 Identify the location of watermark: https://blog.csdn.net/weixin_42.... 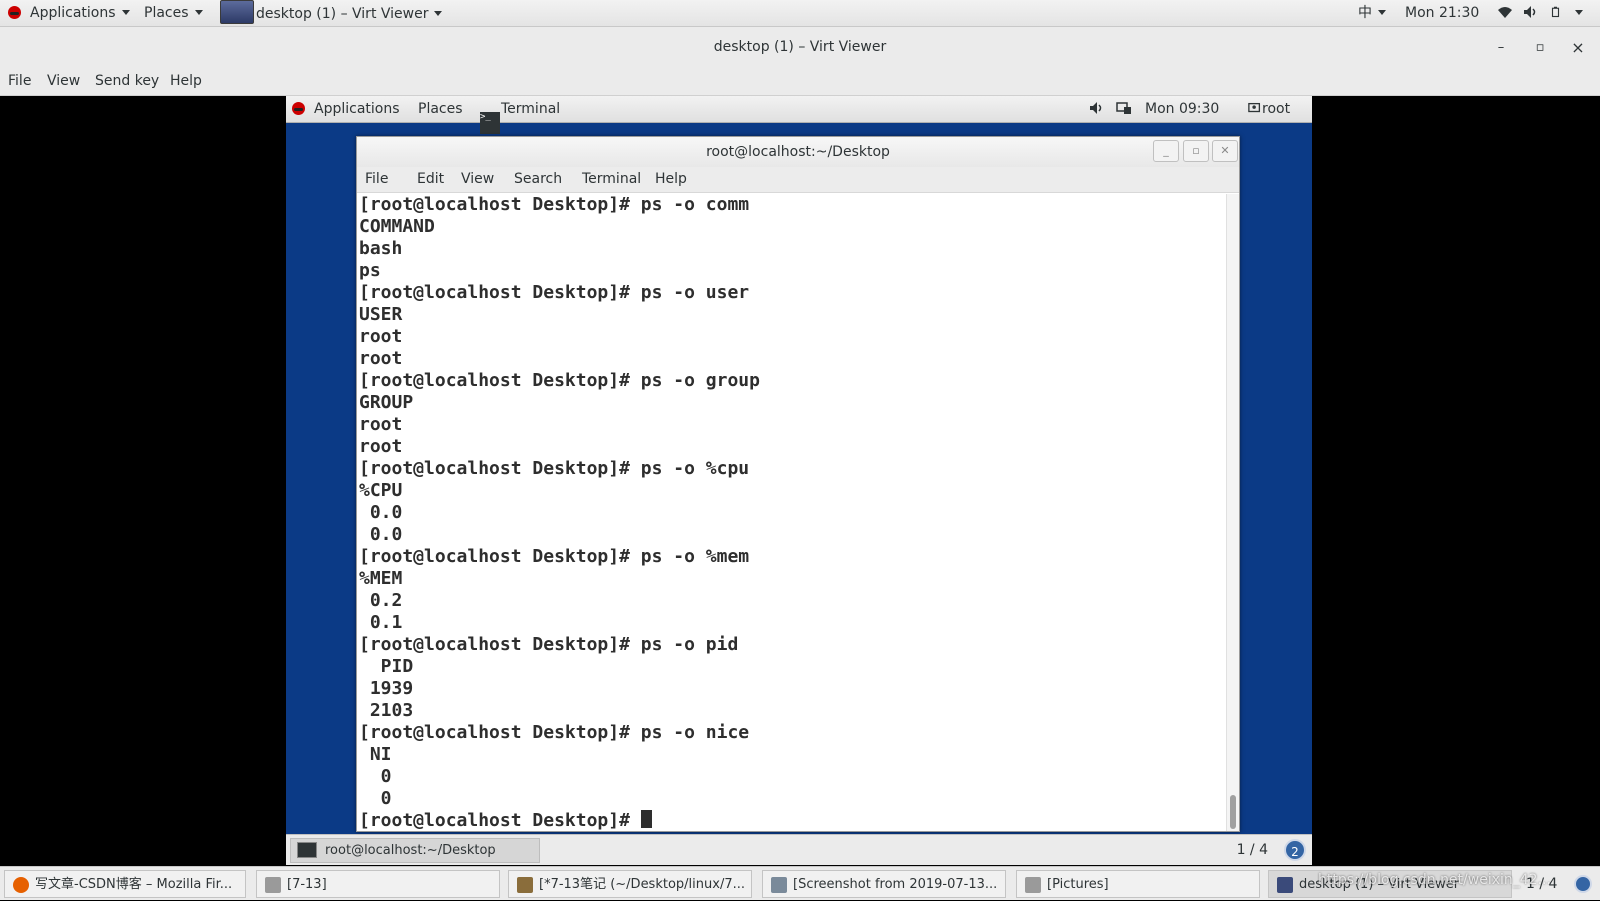
(1434, 880).